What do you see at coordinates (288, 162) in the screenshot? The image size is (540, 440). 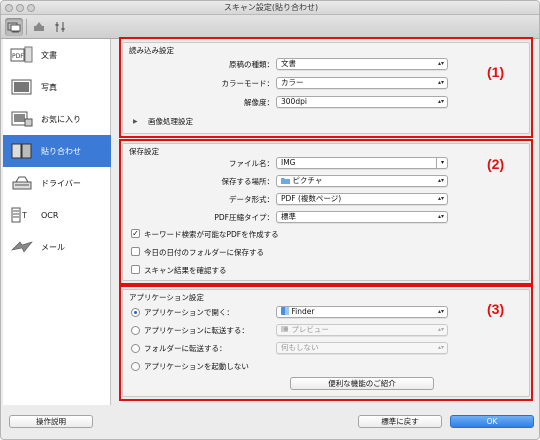 I see `file-name-value: IMG` at bounding box center [288, 162].